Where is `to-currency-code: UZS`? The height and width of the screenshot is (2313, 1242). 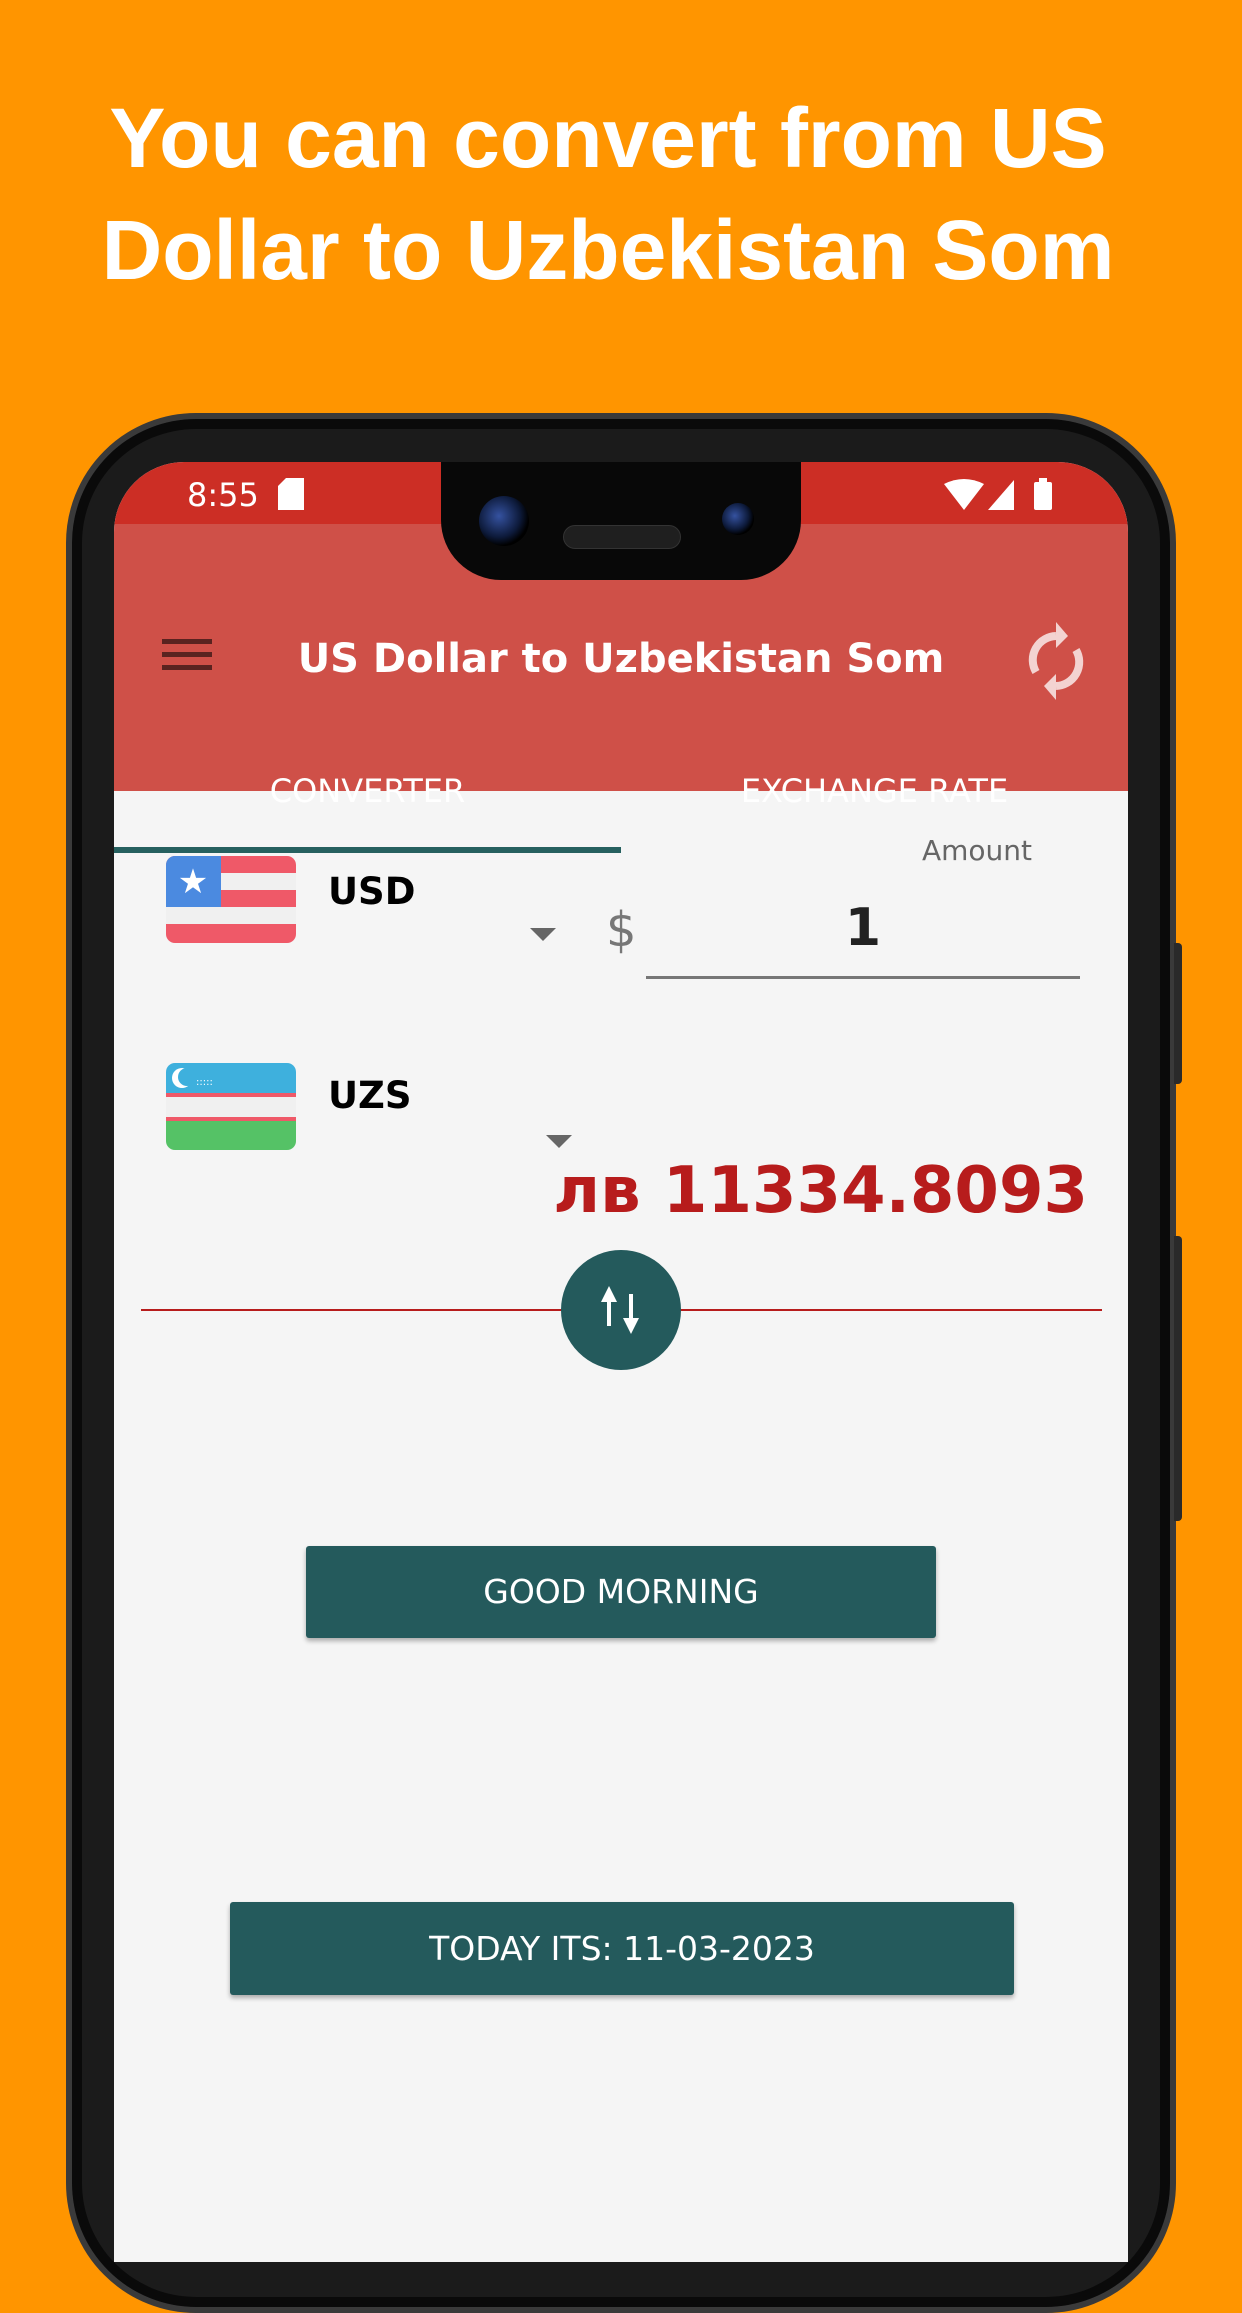
to-currency-code: UZS is located at coordinates (370, 1095).